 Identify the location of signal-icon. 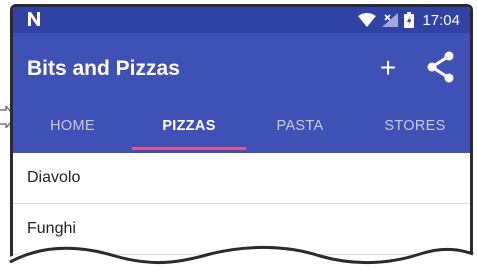
(390, 20).